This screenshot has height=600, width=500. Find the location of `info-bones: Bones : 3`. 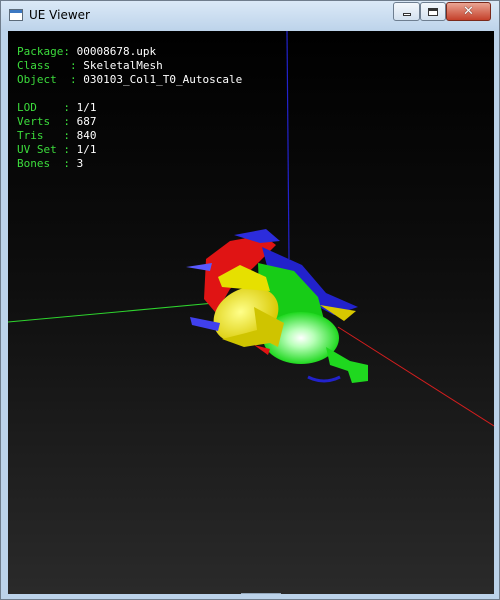

info-bones: Bones : 3 is located at coordinates (50, 163).